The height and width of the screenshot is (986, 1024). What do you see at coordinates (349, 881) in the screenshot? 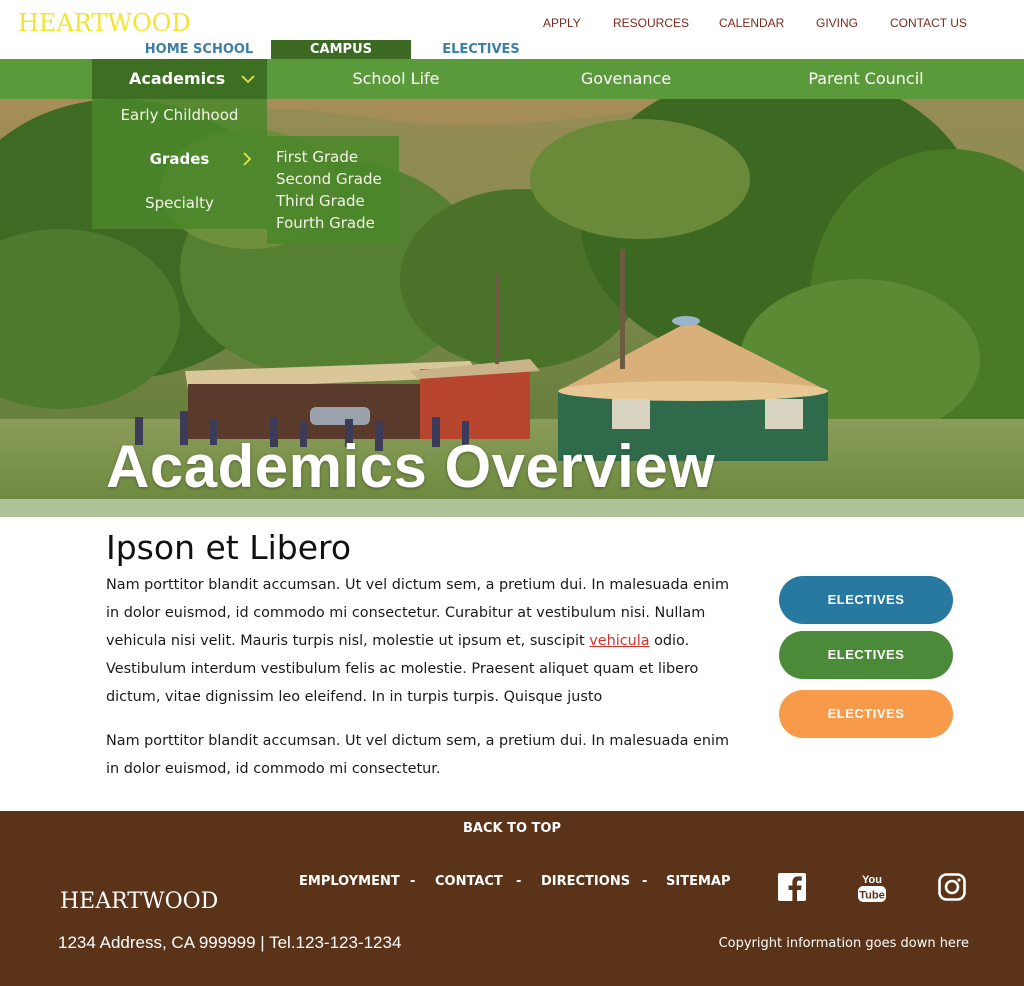
I see `footer-link-employment: EMPLOYMENT` at bounding box center [349, 881].